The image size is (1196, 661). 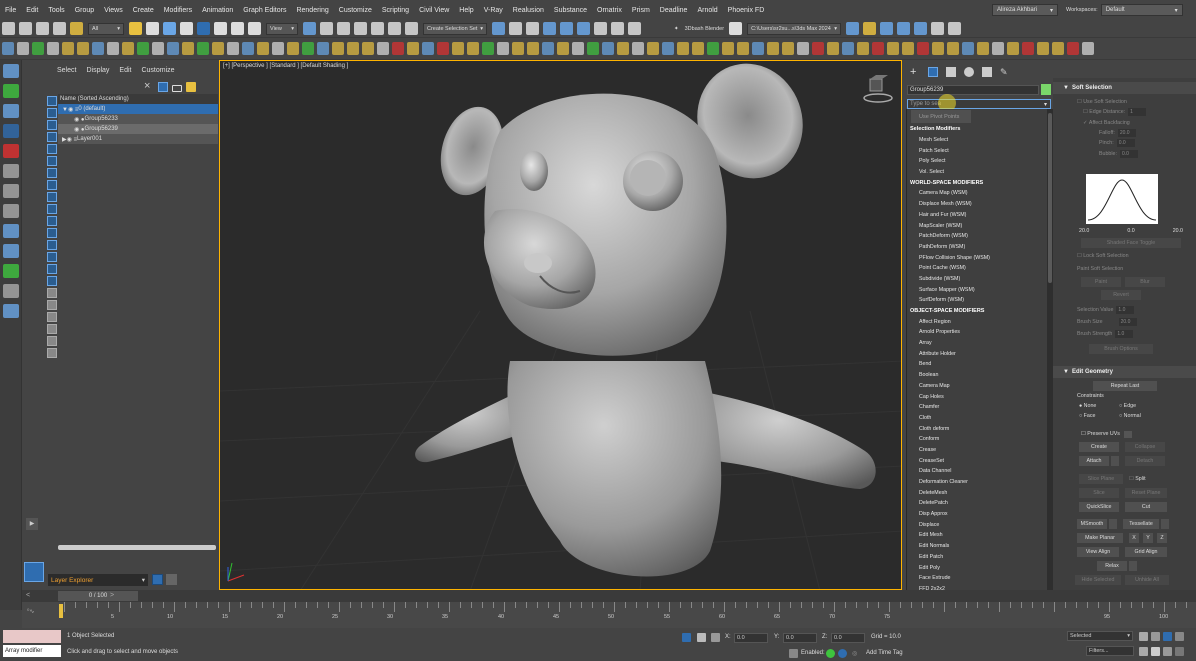 I want to click on menu-civil-view: Civil View, so click(x=434, y=10).